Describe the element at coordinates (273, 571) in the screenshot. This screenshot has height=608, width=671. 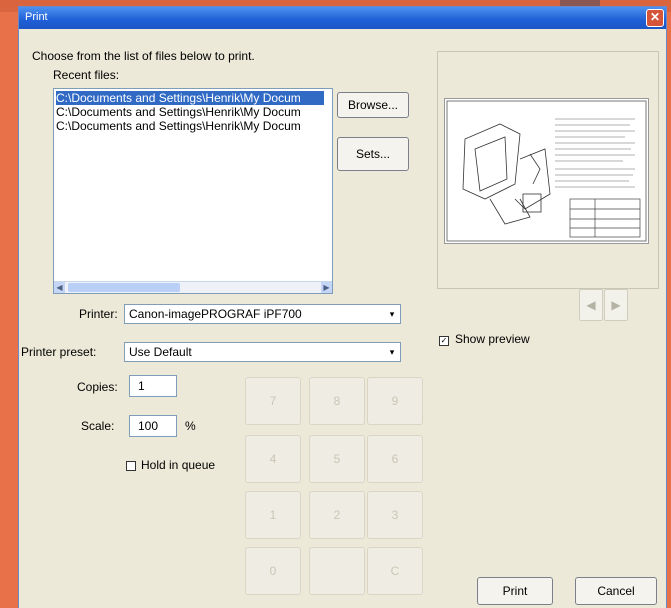
I see `keypad-key-0: 0` at that location.